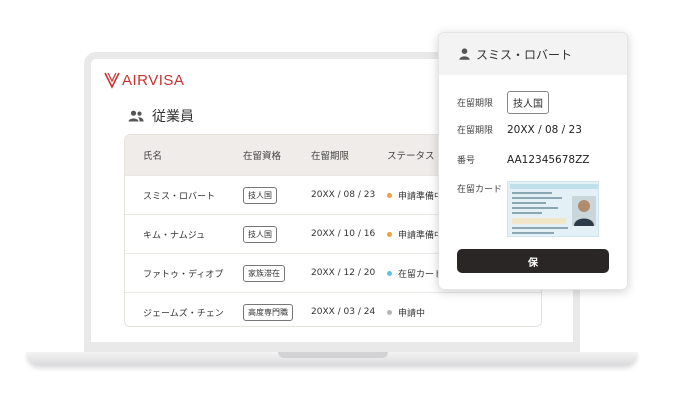 The image size is (681, 401). What do you see at coordinates (183, 274) in the screenshot?
I see `employee-name: ファトゥ・ディオプ` at bounding box center [183, 274].